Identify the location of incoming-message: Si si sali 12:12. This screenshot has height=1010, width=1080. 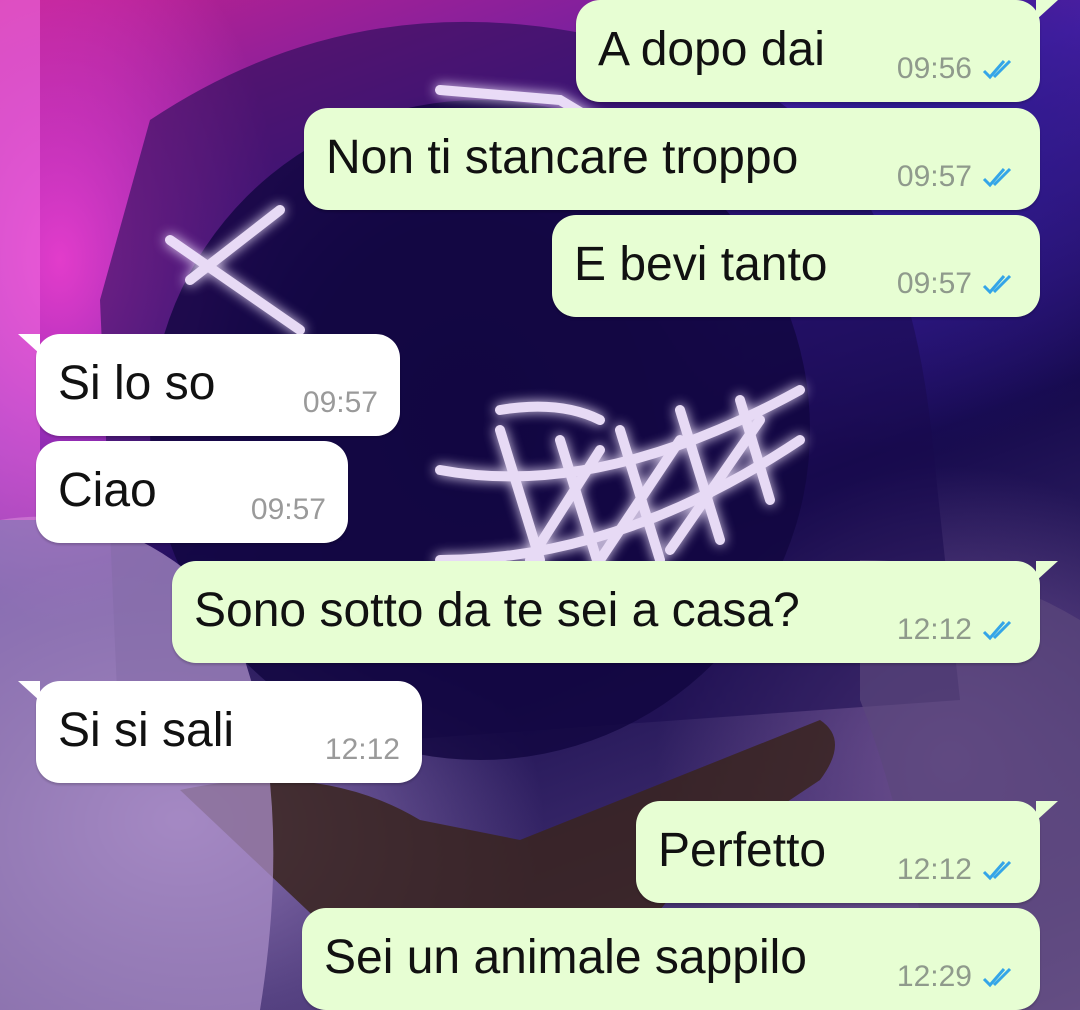
(220, 732).